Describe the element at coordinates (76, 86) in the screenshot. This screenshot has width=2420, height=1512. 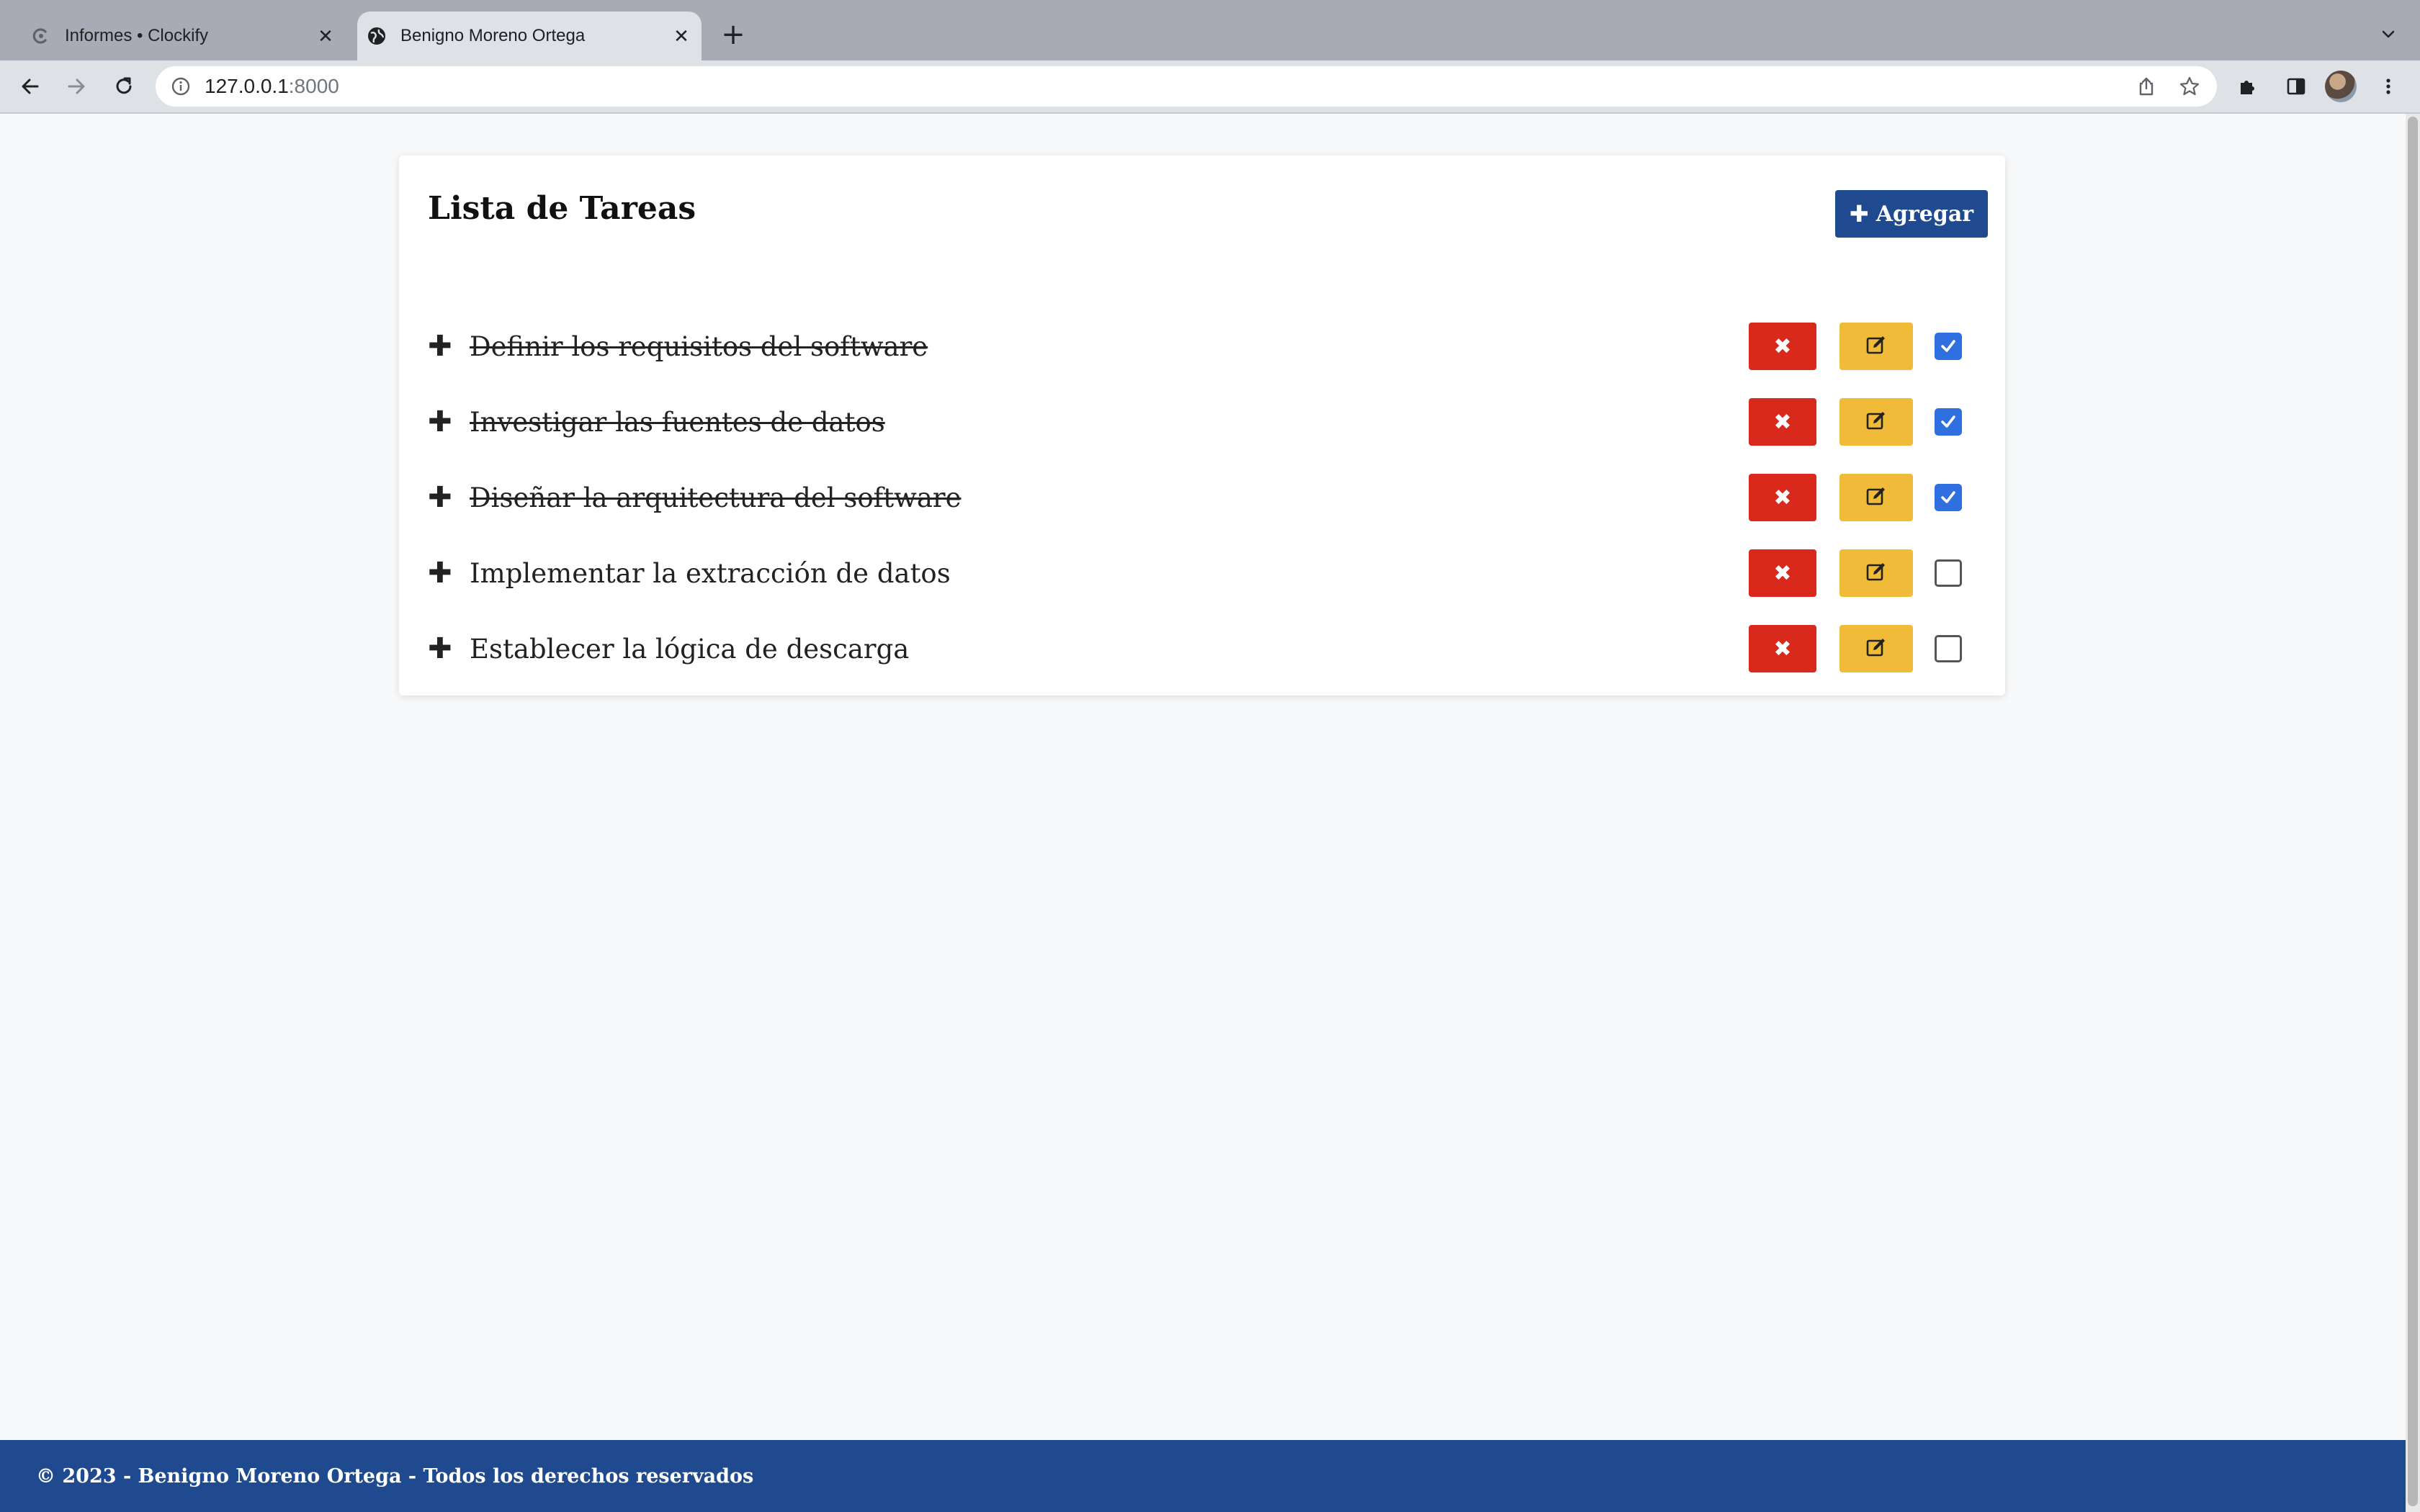
I see `forward-arrow-icon` at that location.